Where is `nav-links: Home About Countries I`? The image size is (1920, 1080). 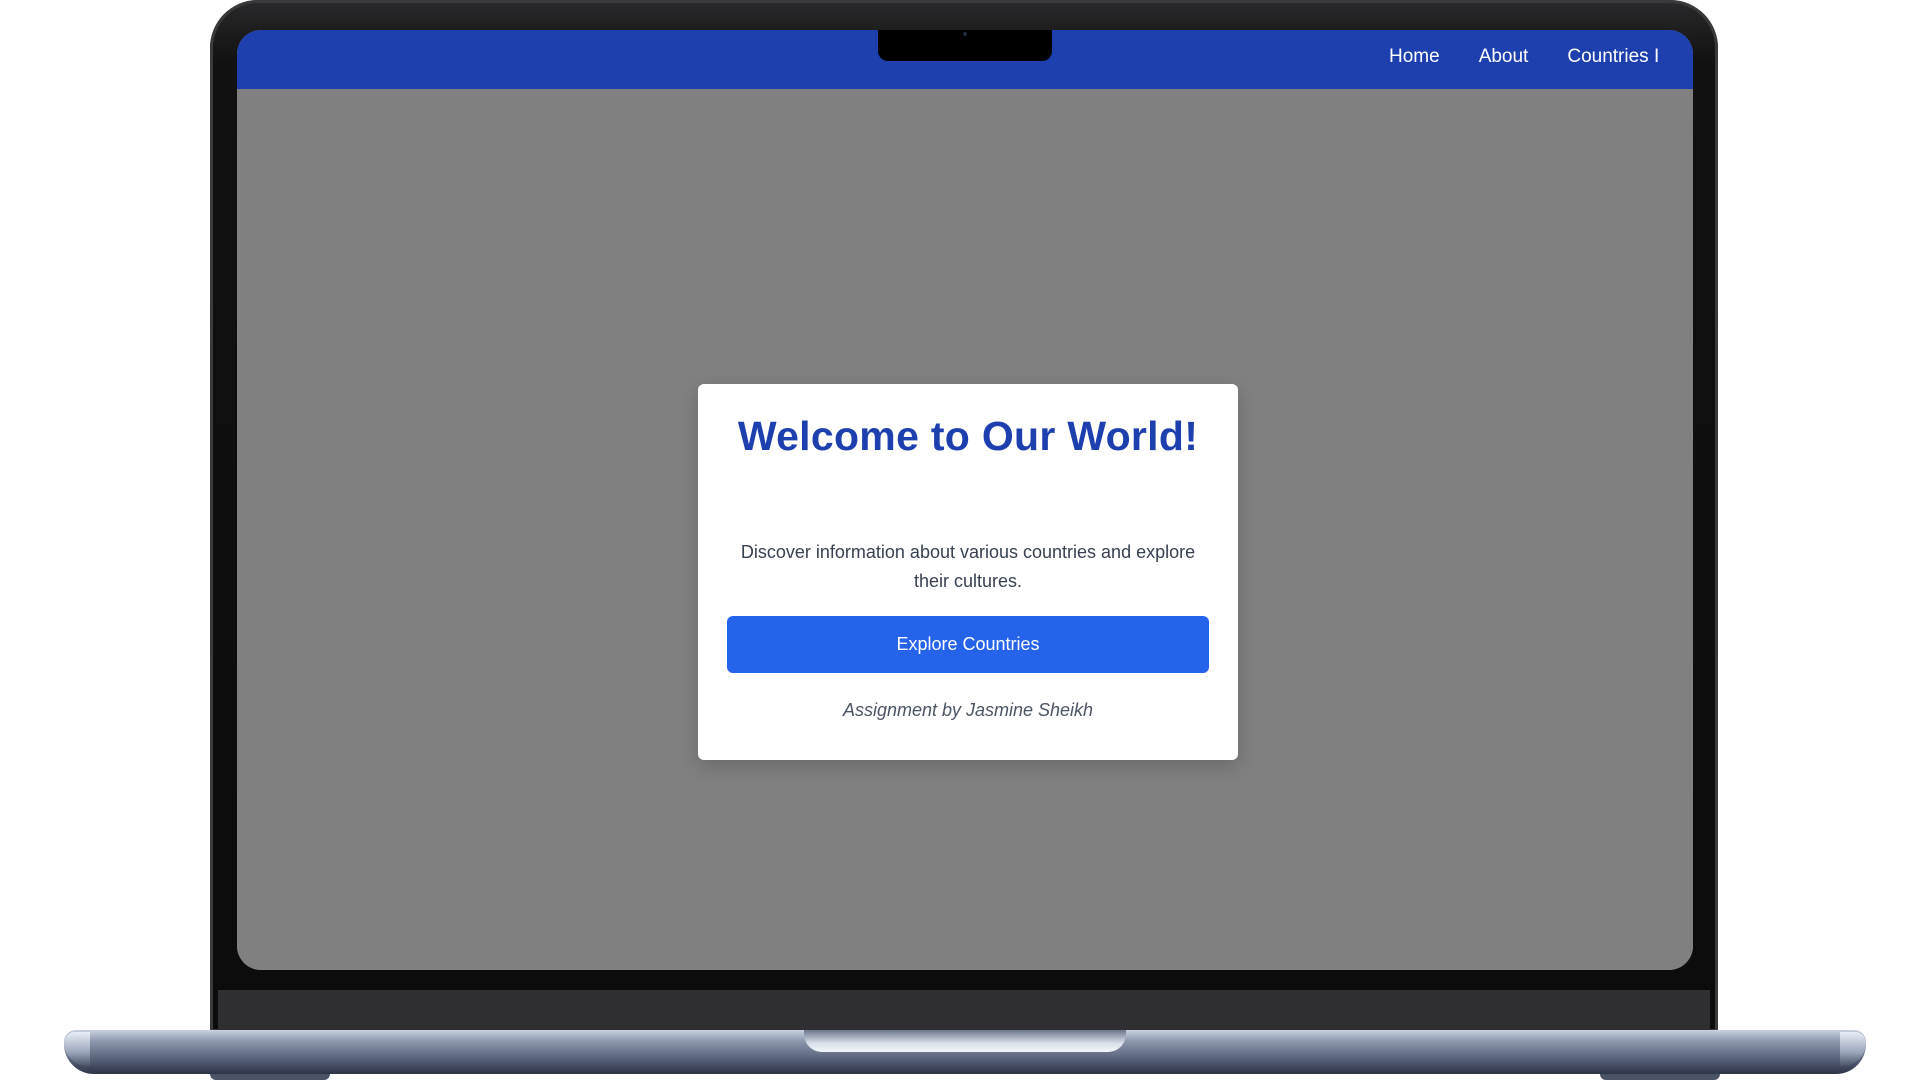 nav-links: Home About Countries I is located at coordinates (1524, 57).